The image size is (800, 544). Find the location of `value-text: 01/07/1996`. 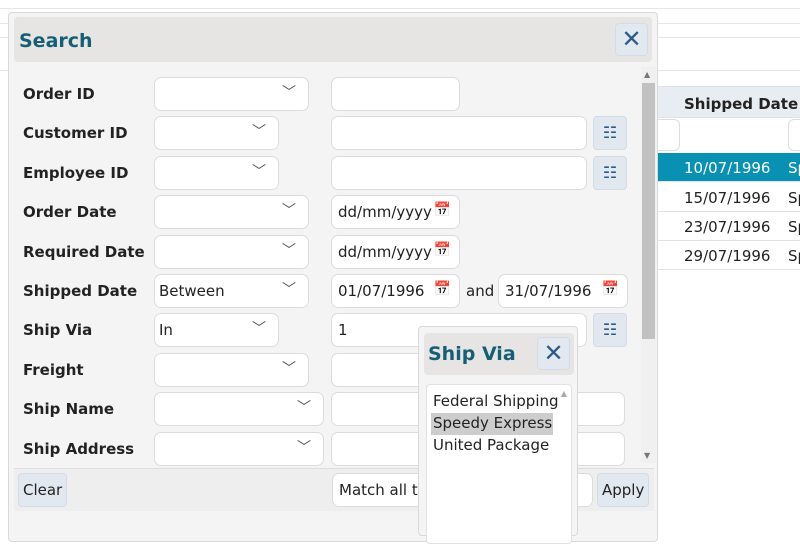

value-text: 01/07/1996 is located at coordinates (381, 291).